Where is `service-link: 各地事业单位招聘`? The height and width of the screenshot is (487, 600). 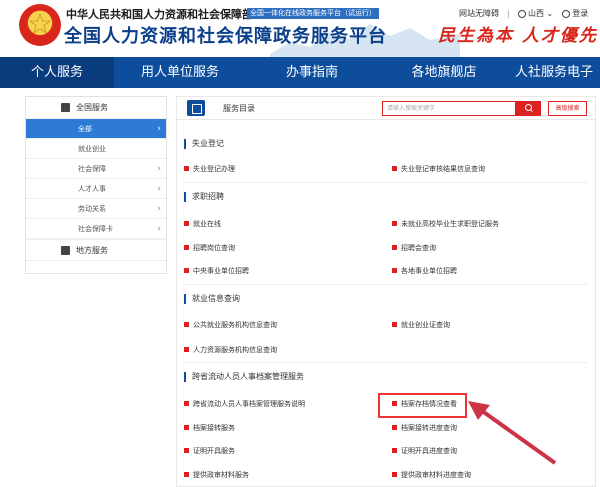 service-link: 各地事业单位招聘 is located at coordinates (424, 271).